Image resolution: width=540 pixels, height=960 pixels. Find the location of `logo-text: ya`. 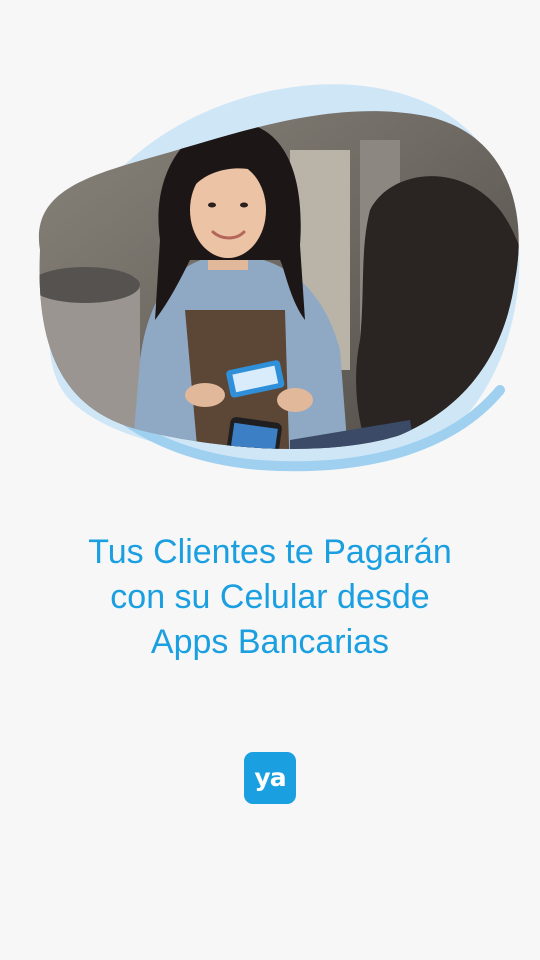

logo-text: ya is located at coordinates (270, 777).